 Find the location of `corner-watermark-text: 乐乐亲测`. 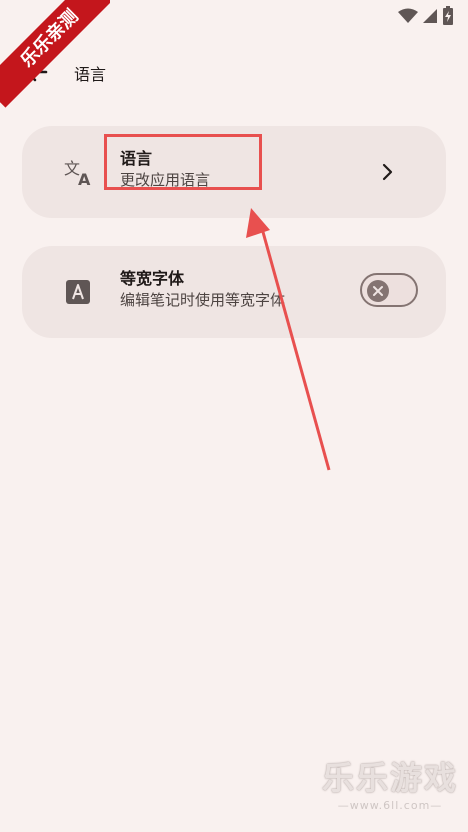

corner-watermark-text: 乐乐亲测 is located at coordinates (55, 54).